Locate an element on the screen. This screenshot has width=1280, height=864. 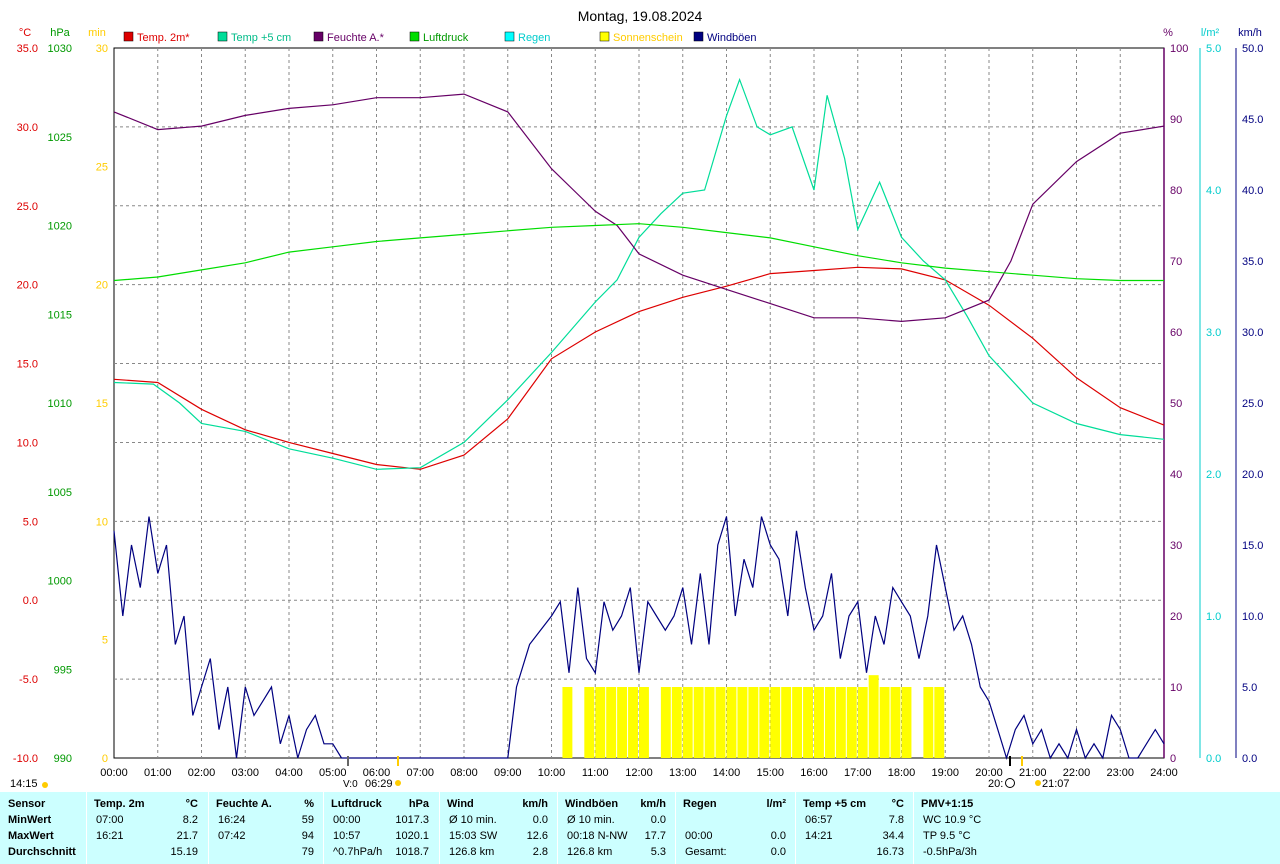
moon-icon is located at coordinates (1010, 783).